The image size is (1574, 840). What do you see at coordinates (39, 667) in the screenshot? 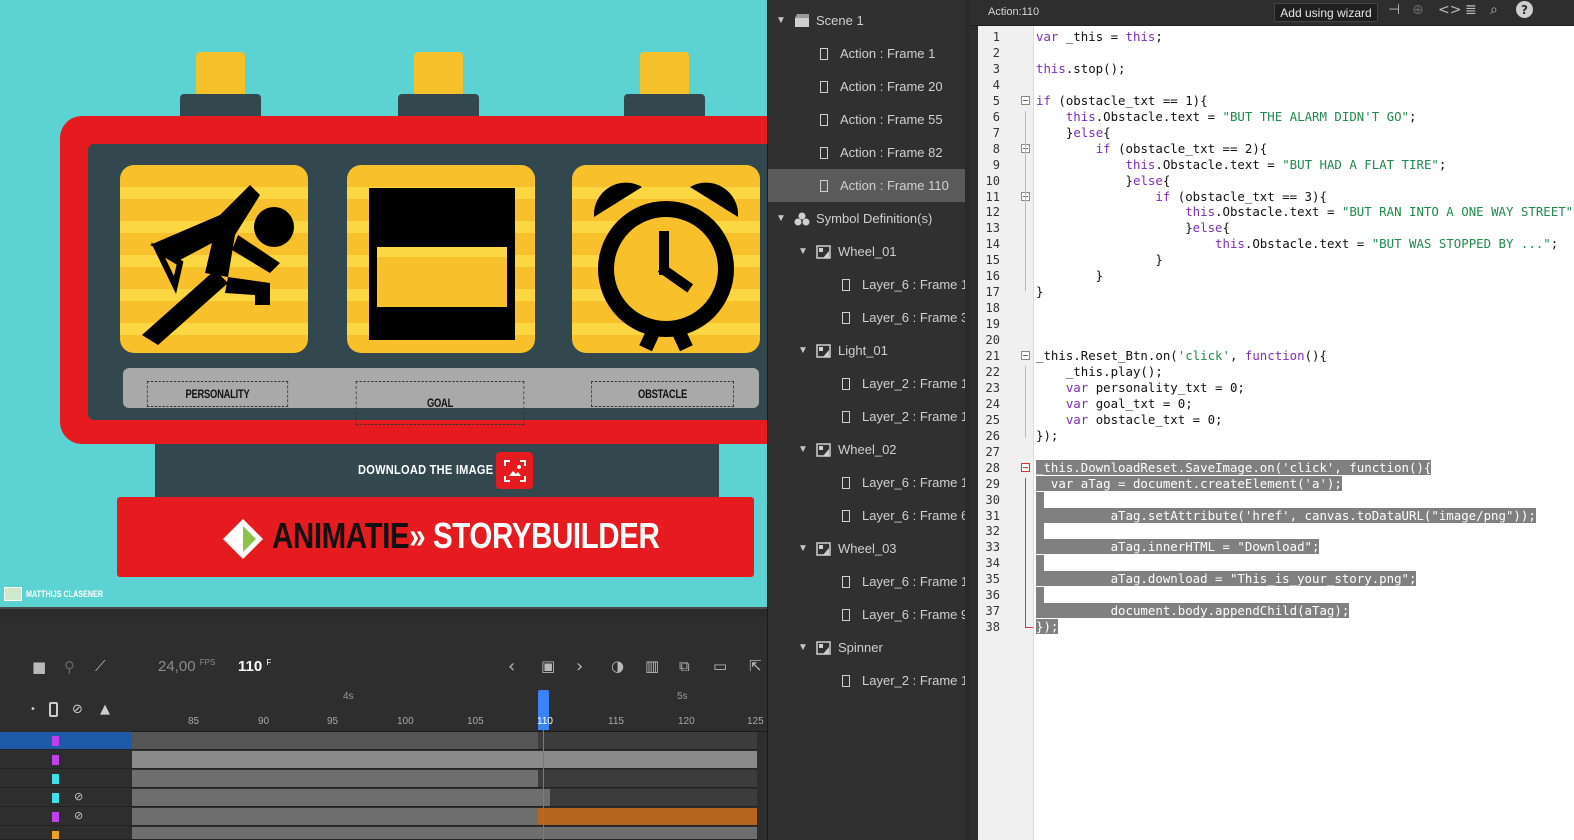
I see `camera-icon: ■` at bounding box center [39, 667].